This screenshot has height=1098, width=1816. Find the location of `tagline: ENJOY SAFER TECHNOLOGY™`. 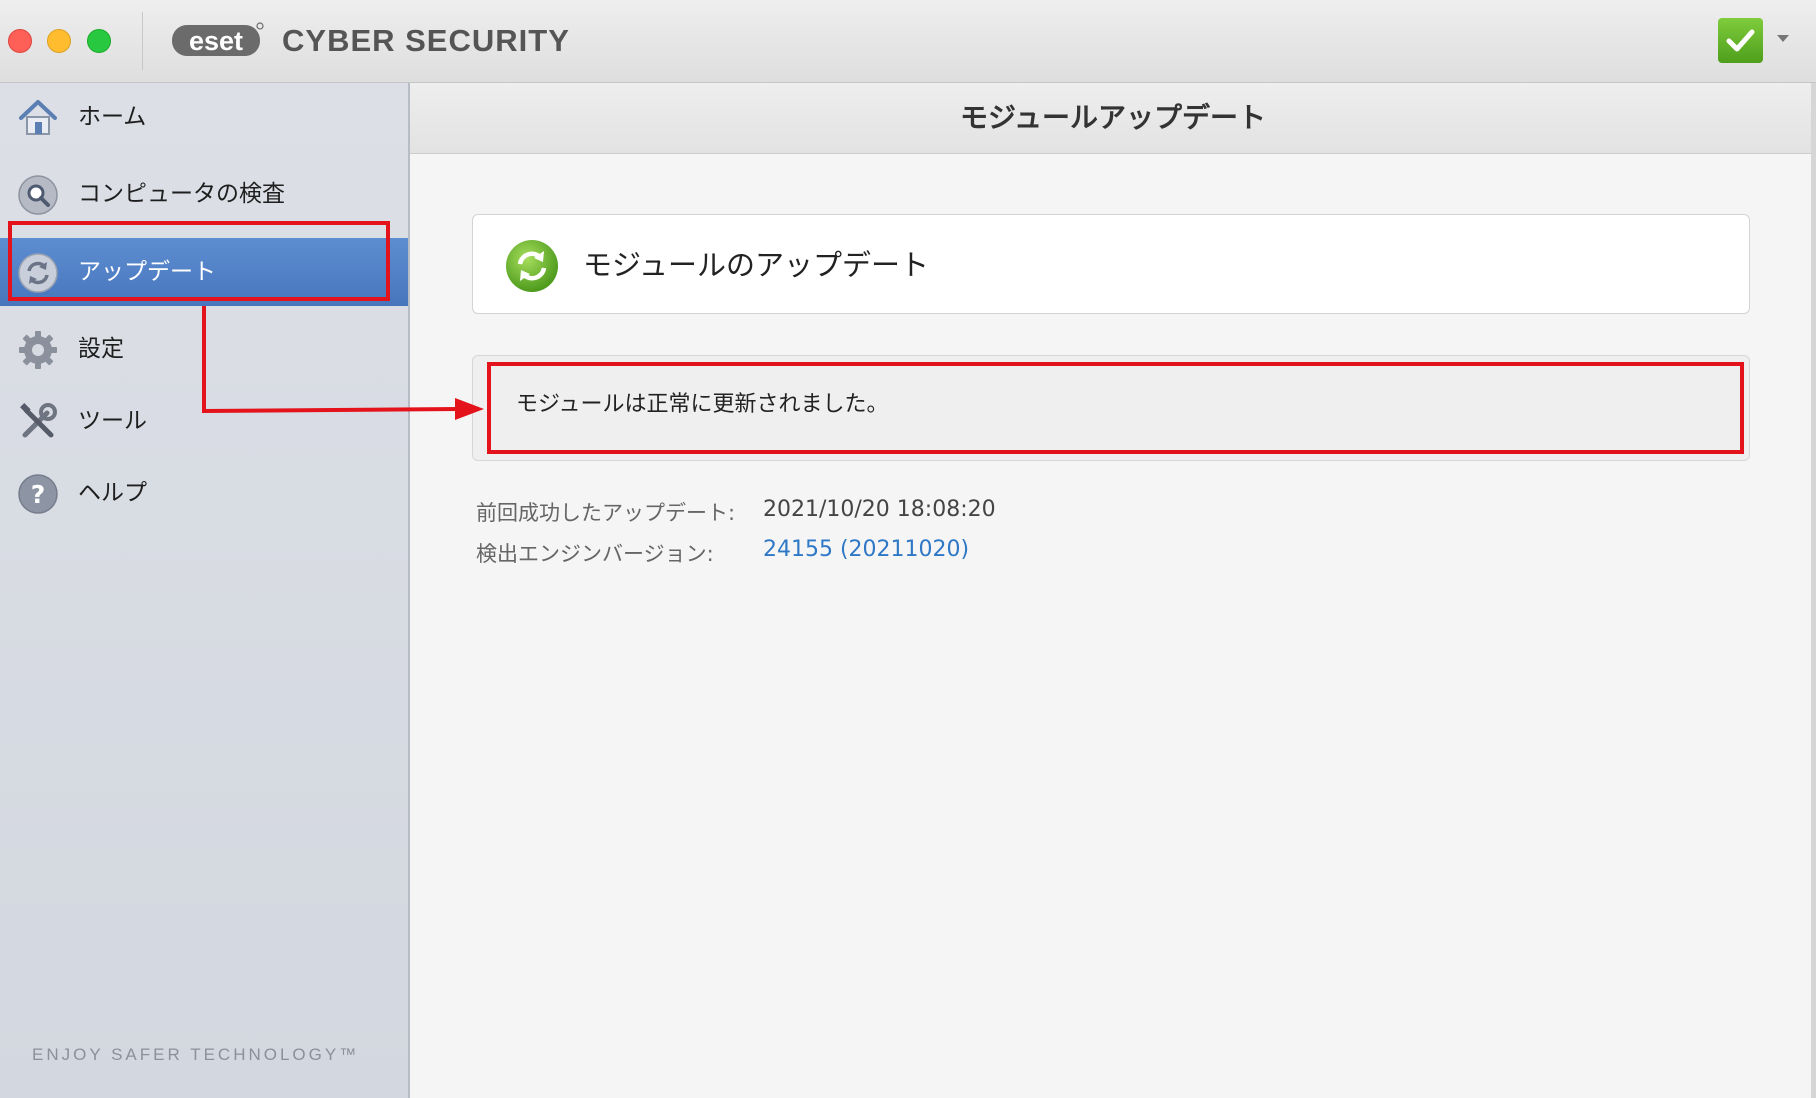

tagline: ENJOY SAFER TECHNOLOGY™ is located at coordinates (196, 1054).